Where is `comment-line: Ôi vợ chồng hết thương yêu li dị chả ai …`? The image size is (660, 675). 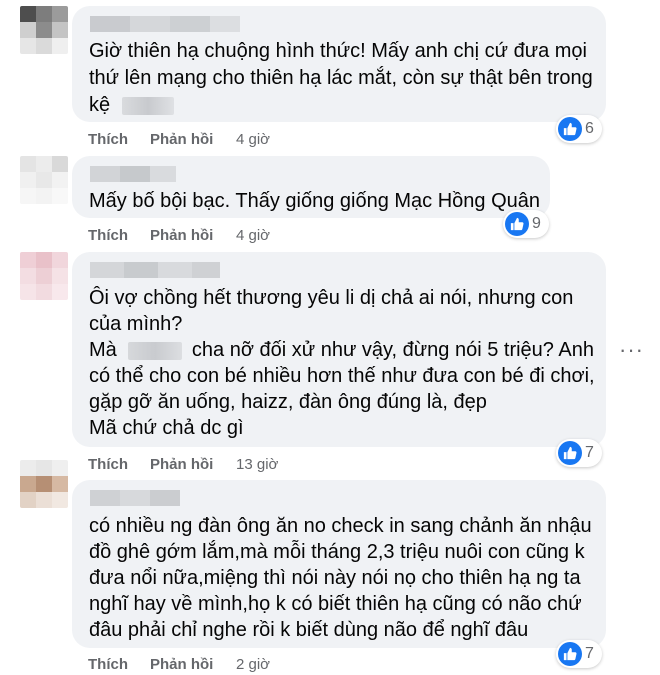 comment-line: Ôi vợ chồng hết thương yêu li dị chả ai … is located at coordinates (331, 298).